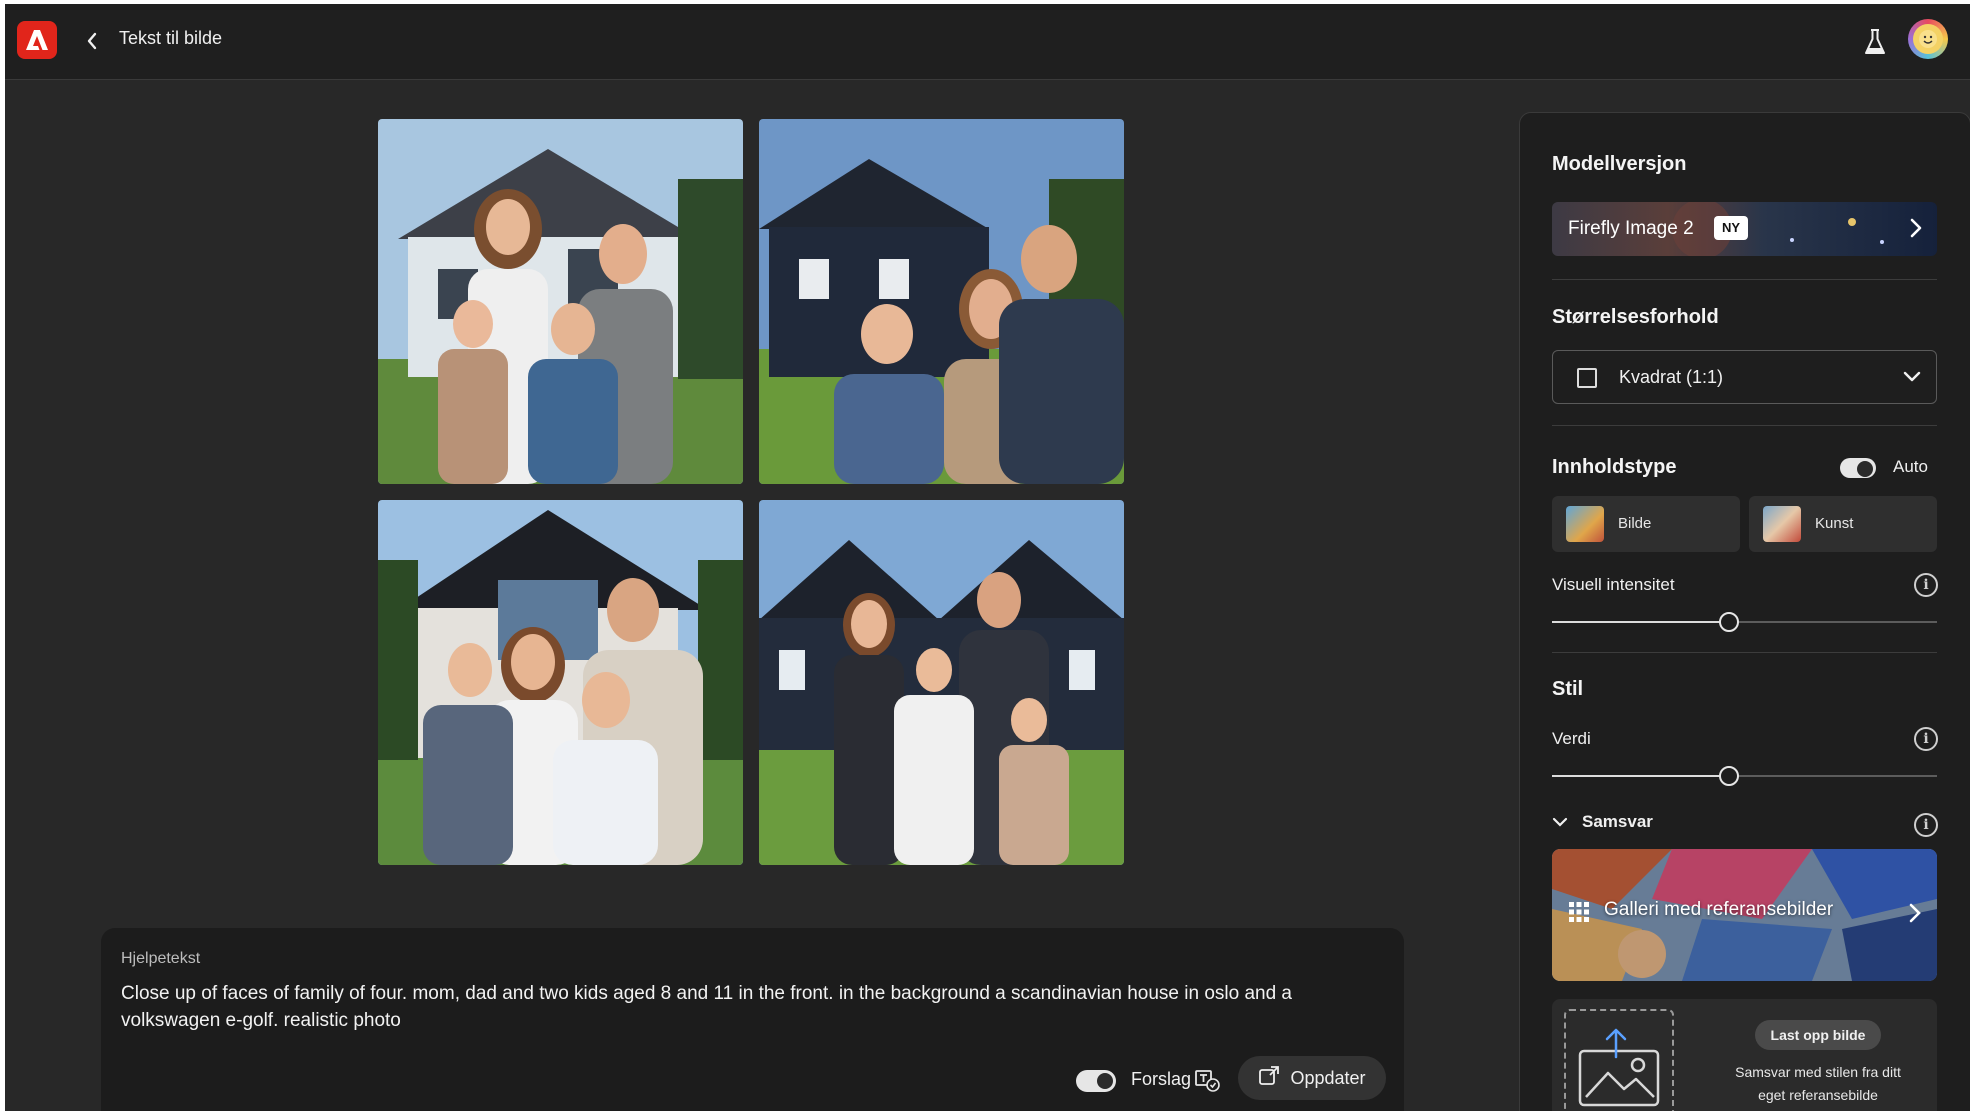  Describe the element at coordinates (1614, 467) in the screenshot. I see `content-type-heading: Innholdstype` at that location.